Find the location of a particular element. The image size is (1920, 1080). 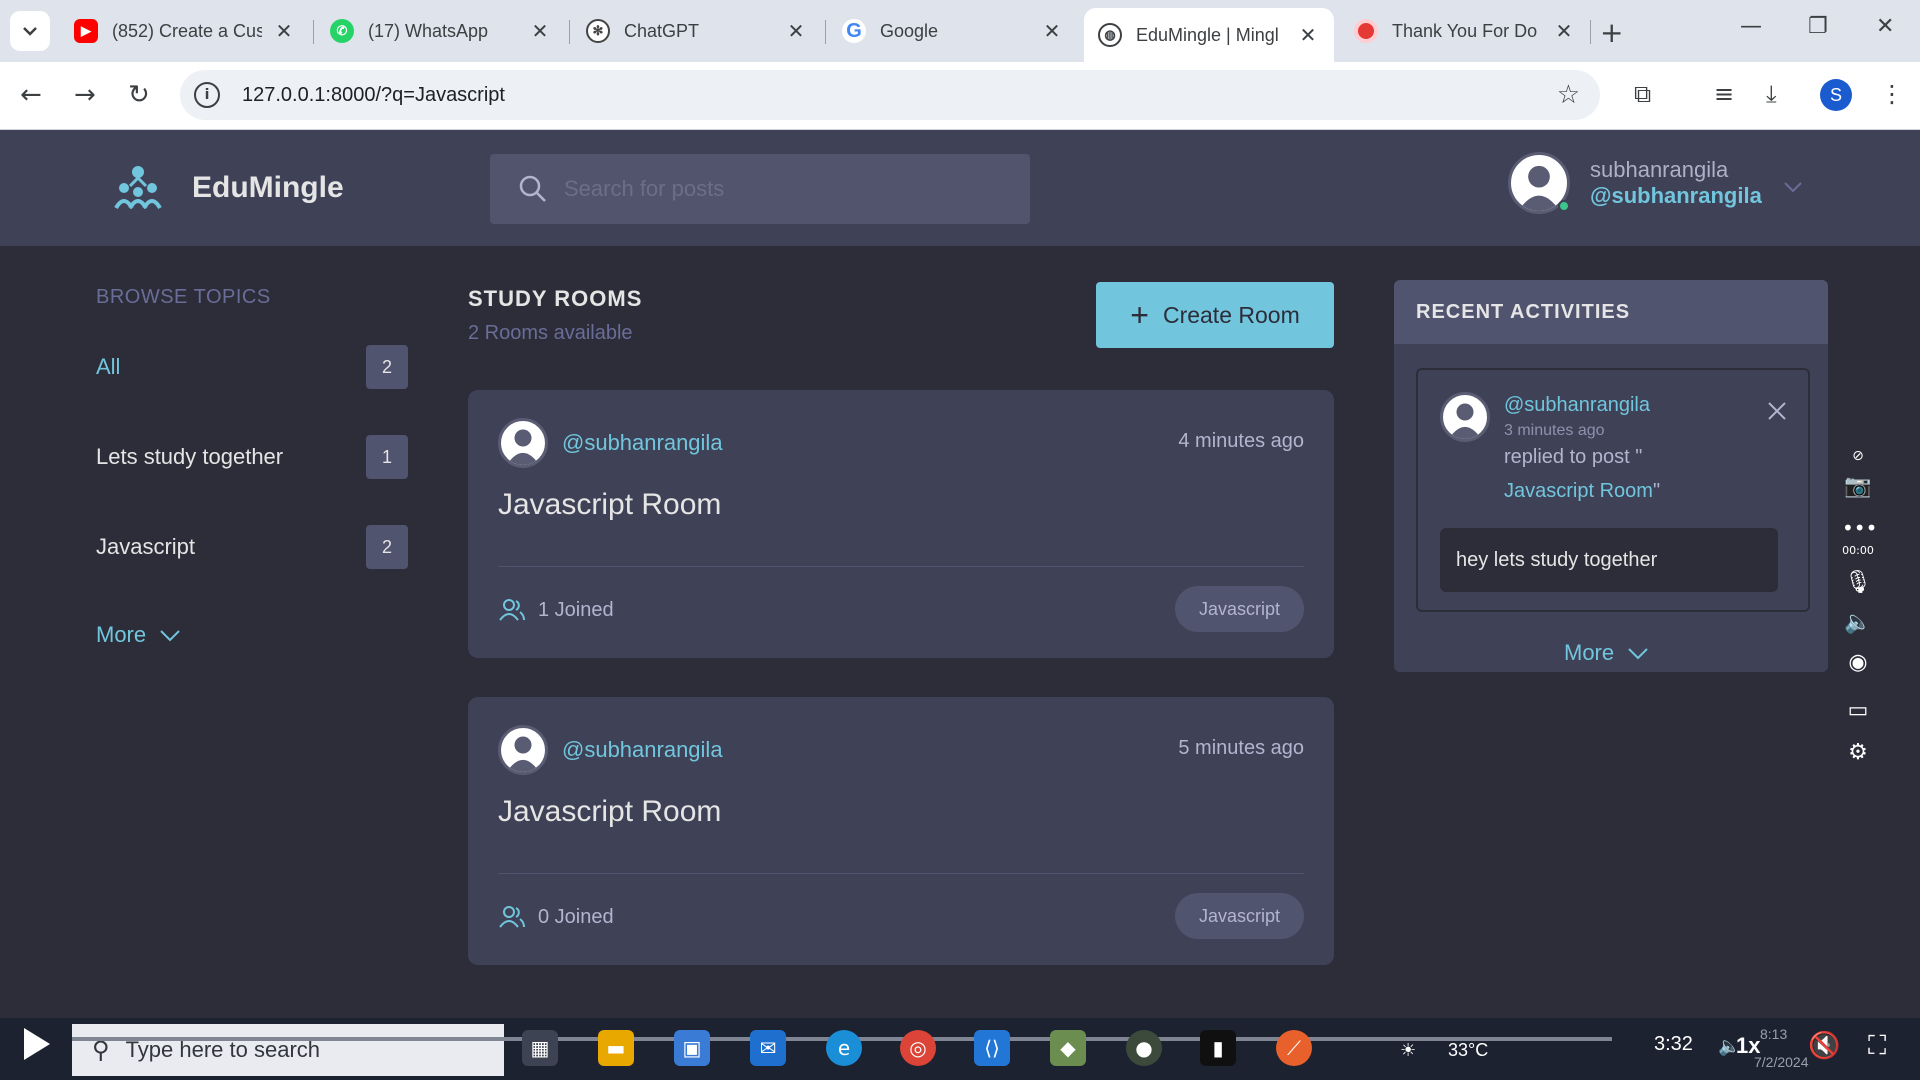

mail-icon: ✉ is located at coordinates (768, 1048).